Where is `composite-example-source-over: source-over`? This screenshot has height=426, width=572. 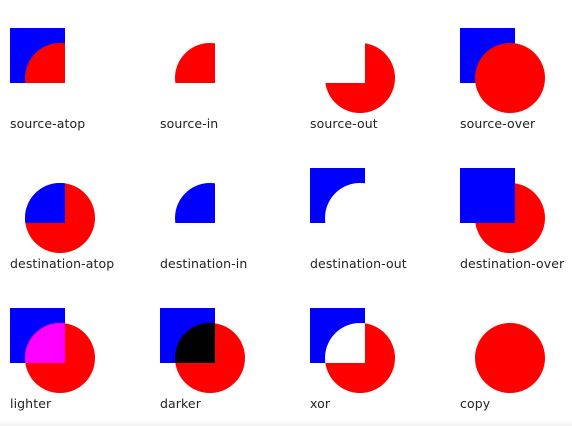
composite-example-source-over: source-over is located at coordinates (511, 70).